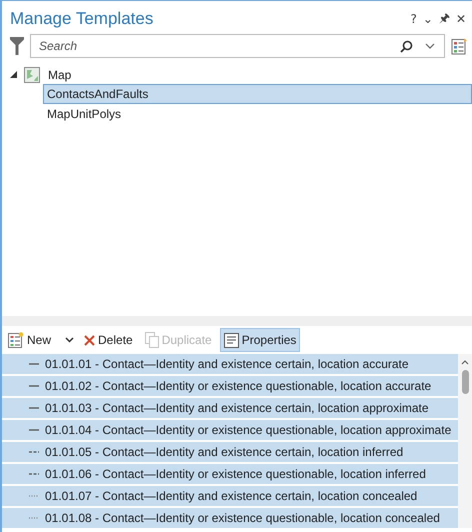 This screenshot has height=532, width=472. What do you see at coordinates (230, 408) in the screenshot?
I see `template-row: 01.01.03 - Contact—Identity and existence certain, location approximate` at bounding box center [230, 408].